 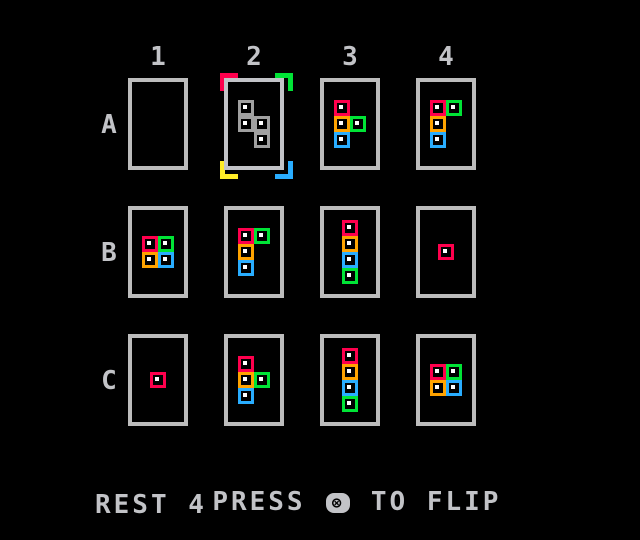 I want to click on card-a4, so click(x=446, y=124).